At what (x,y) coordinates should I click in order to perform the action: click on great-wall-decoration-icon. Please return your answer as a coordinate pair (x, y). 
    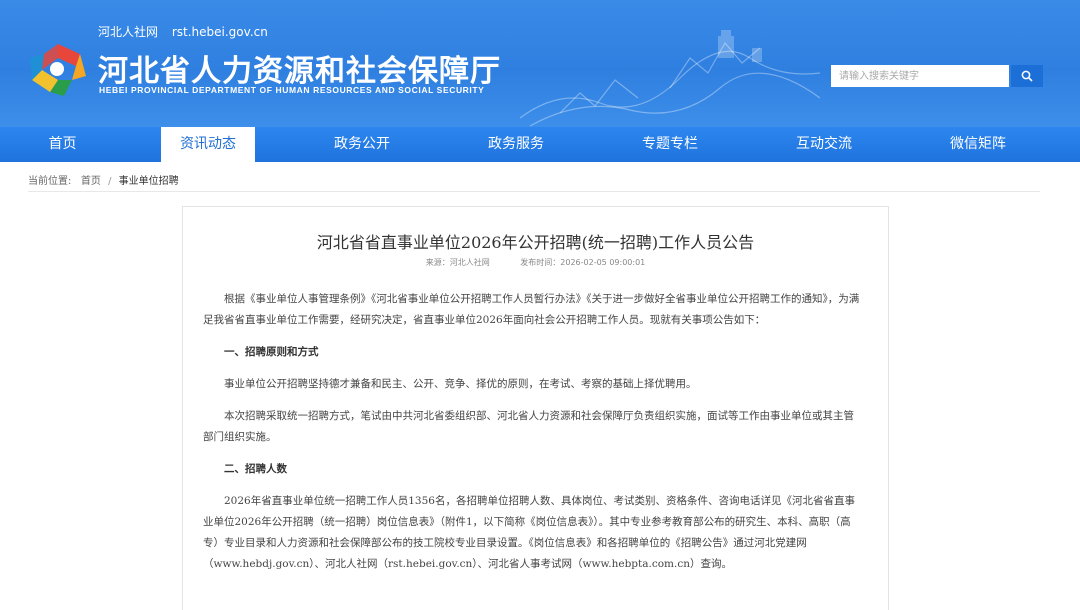
    Looking at the image, I should click on (670, 78).